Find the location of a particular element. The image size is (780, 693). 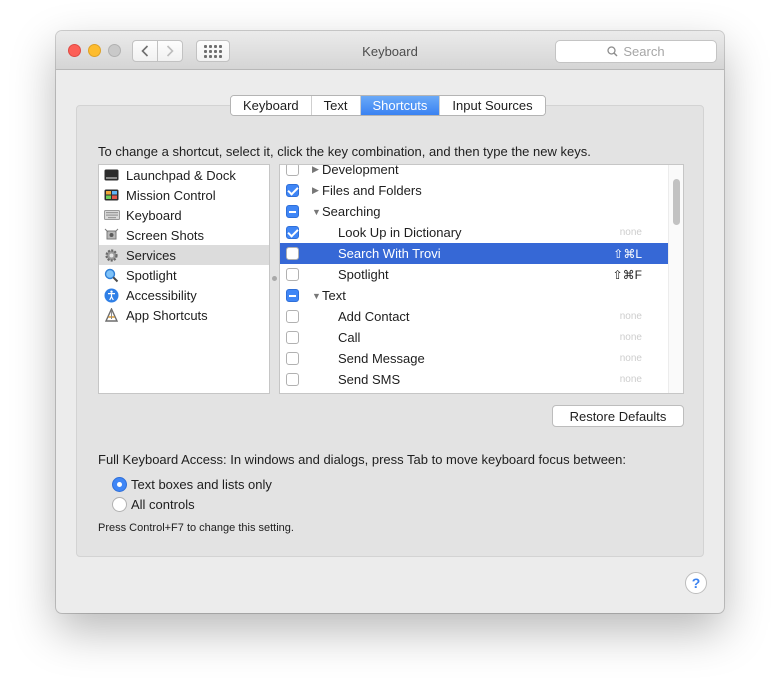

spotlight-icon is located at coordinates (111, 275).